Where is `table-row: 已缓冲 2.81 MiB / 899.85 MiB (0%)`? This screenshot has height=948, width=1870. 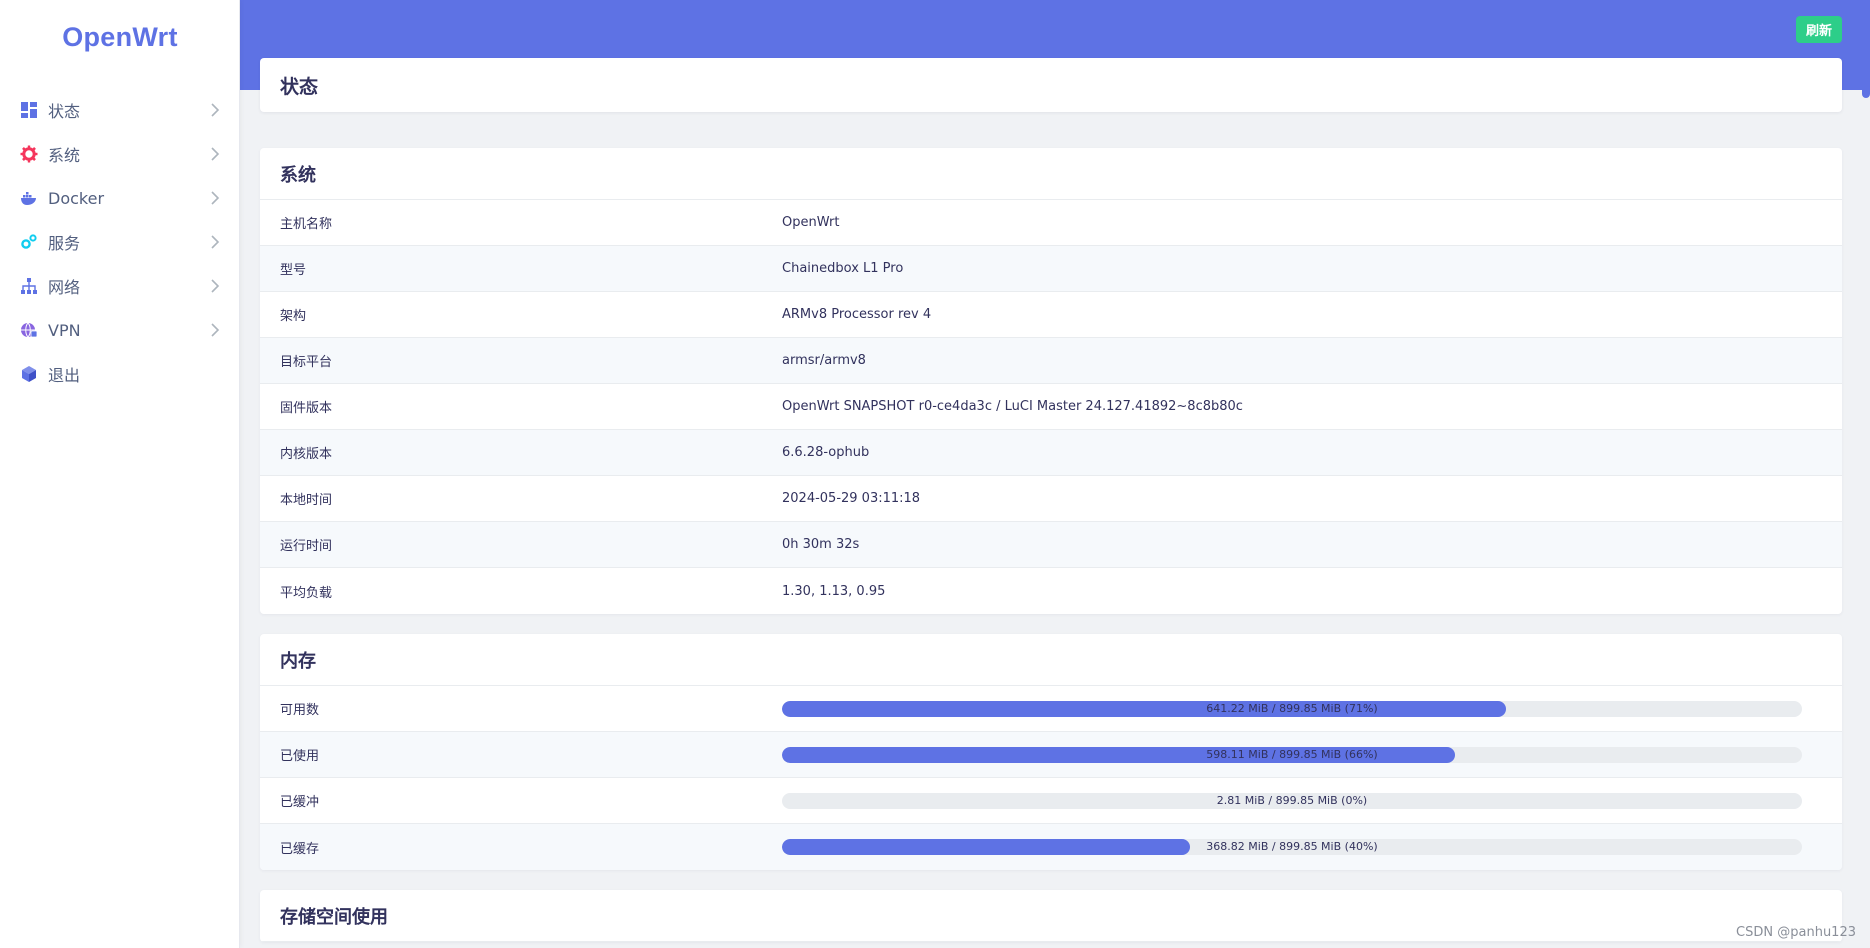 table-row: 已缓冲 2.81 MiB / 899.85 MiB (0%) is located at coordinates (1051, 801).